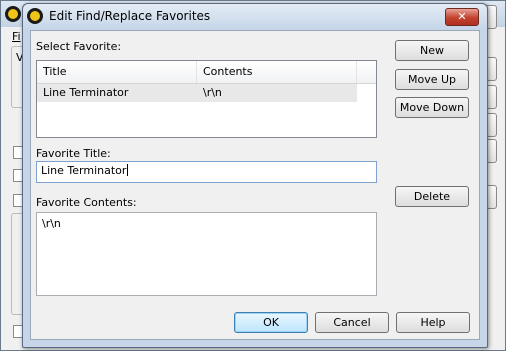 The image size is (506, 351). I want to click on favorite-title-value: Line Terminator, so click(84, 170).